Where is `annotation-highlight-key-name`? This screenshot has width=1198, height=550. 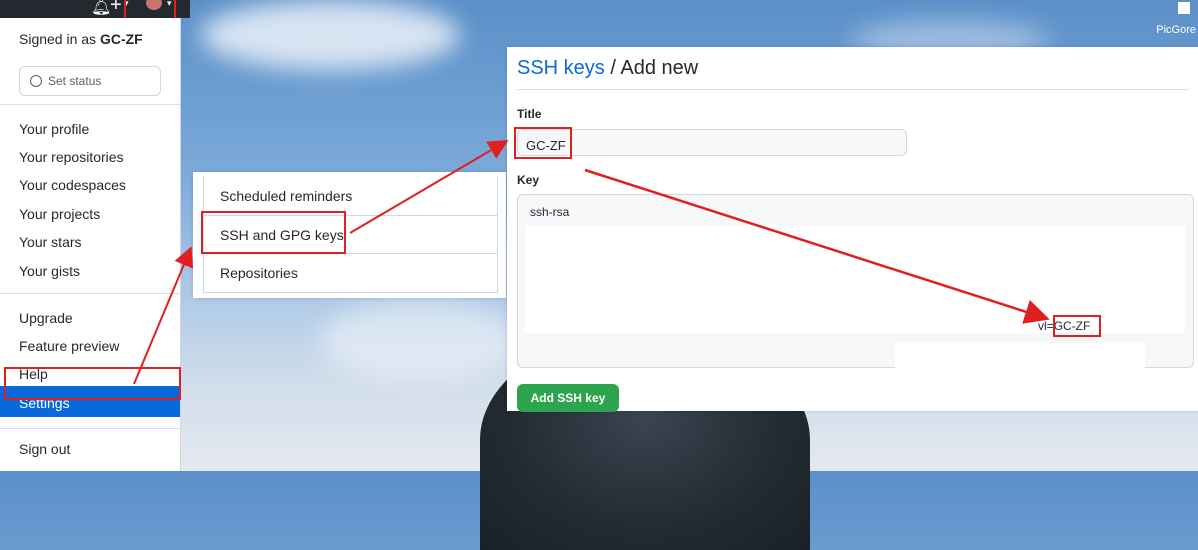 annotation-highlight-key-name is located at coordinates (1077, 326).